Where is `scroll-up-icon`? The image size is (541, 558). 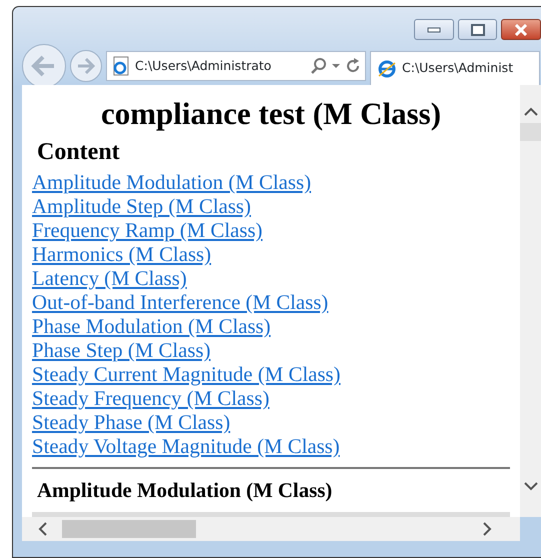
scroll-up-icon is located at coordinates (531, 112).